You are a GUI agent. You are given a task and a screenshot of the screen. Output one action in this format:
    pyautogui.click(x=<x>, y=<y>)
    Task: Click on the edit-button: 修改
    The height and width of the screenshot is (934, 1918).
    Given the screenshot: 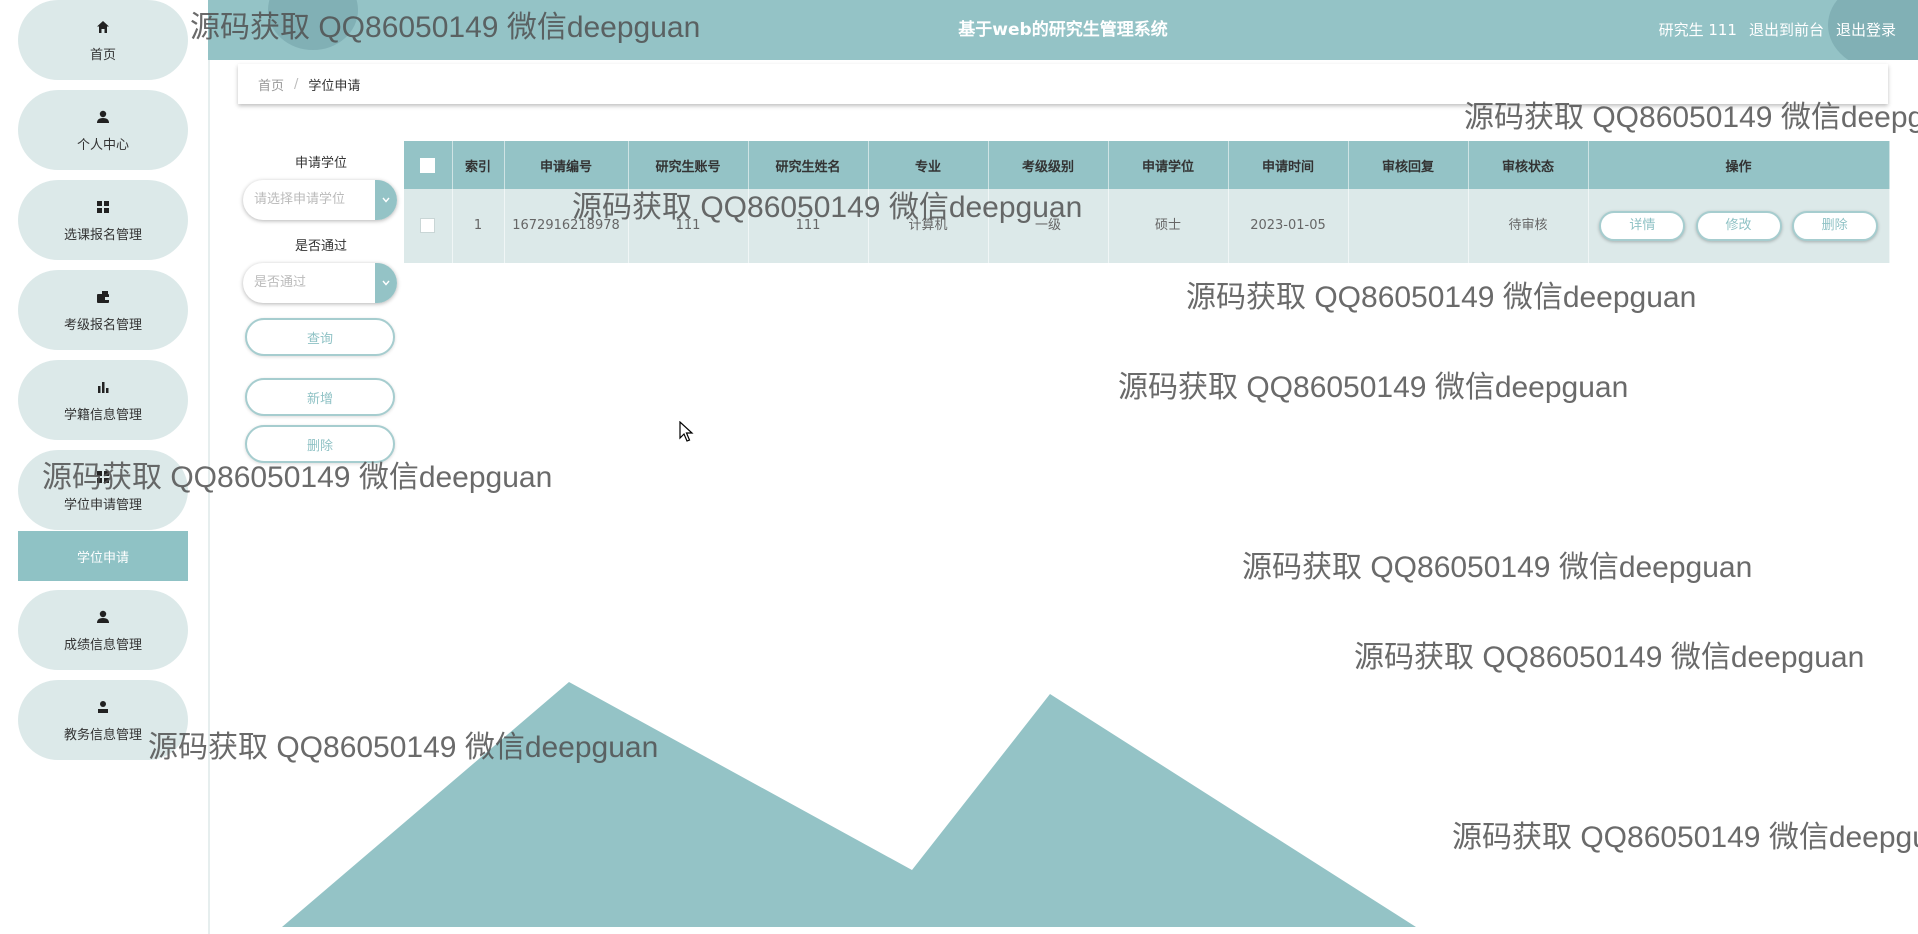 What is the action you would take?
    pyautogui.click(x=1738, y=226)
    